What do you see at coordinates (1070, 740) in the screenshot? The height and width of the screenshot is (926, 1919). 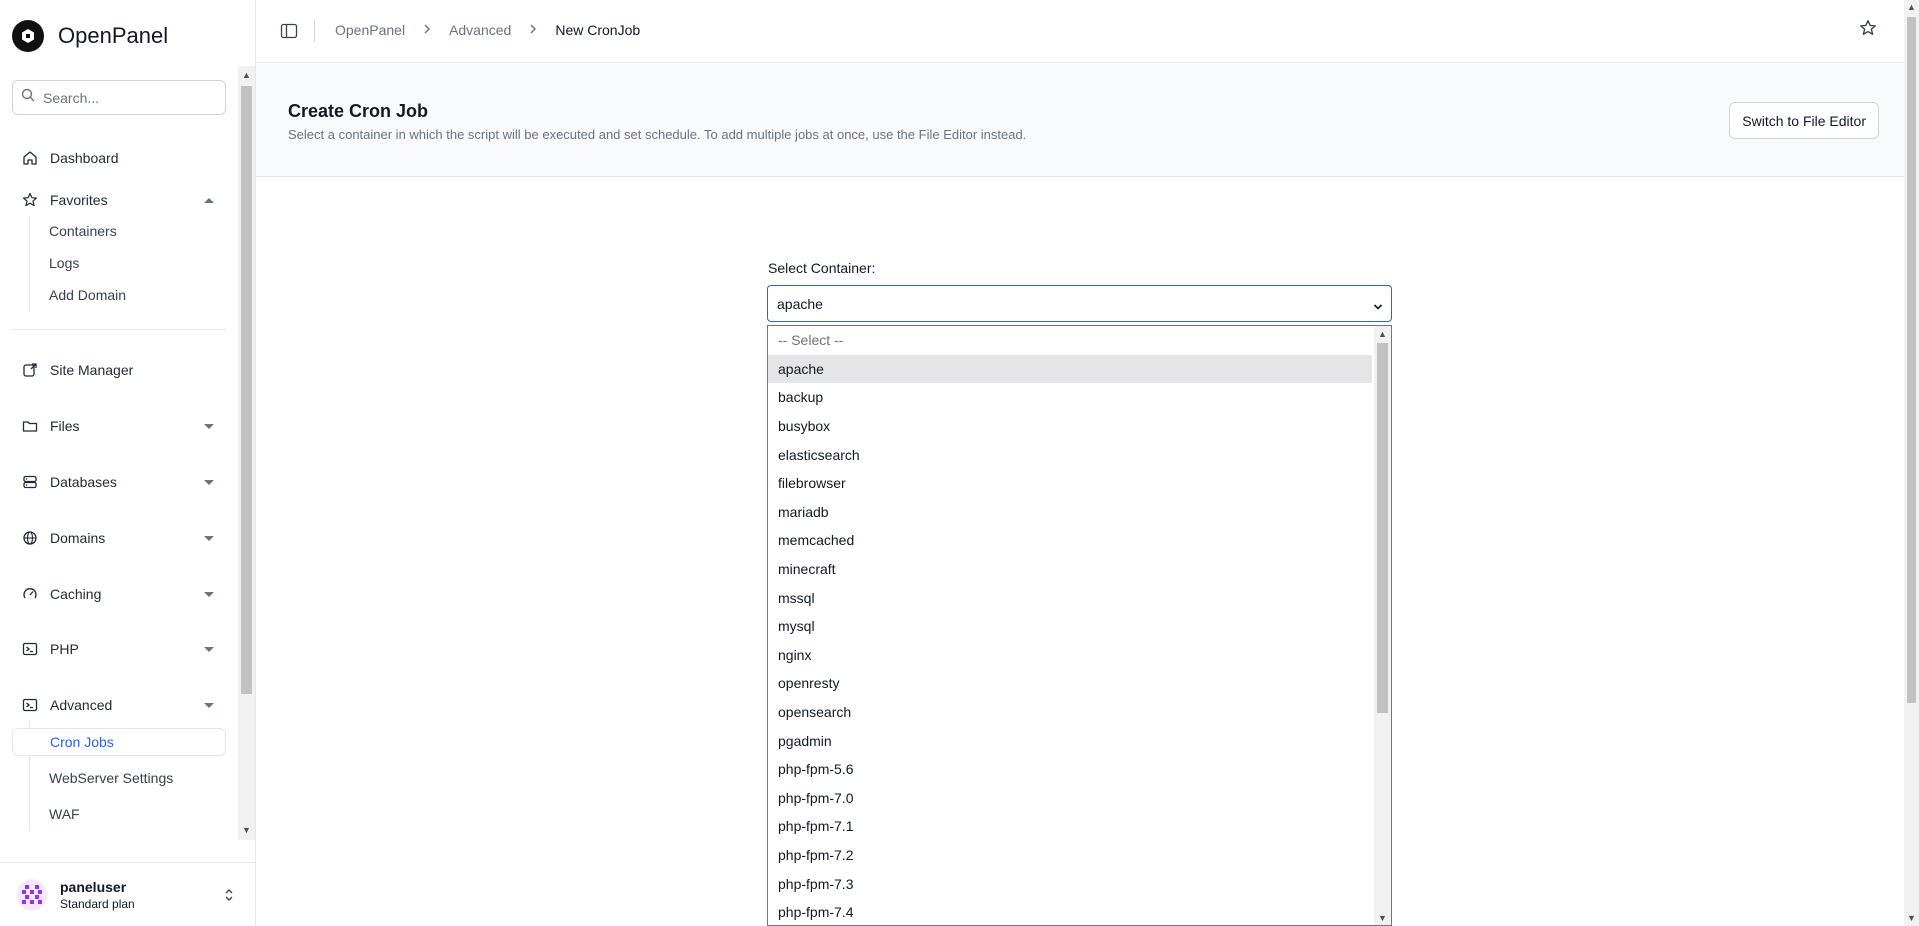 I see `dropdown-option: pgadmin` at bounding box center [1070, 740].